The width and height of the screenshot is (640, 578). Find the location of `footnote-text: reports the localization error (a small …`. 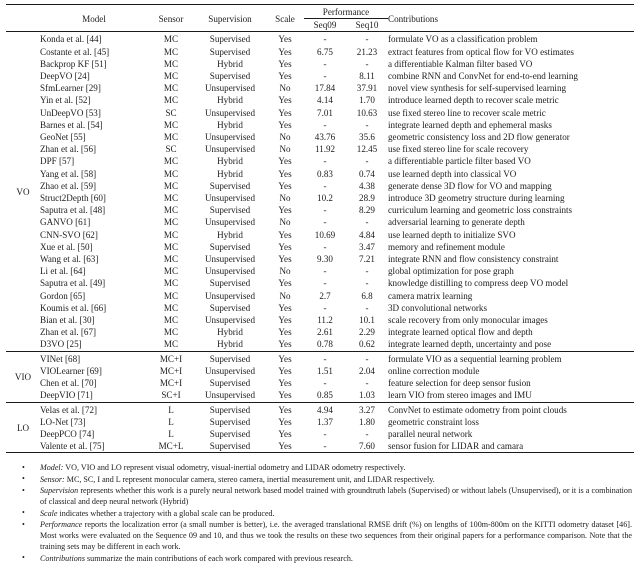

footnote-text: reports the localization error (a small … is located at coordinates (336, 536).